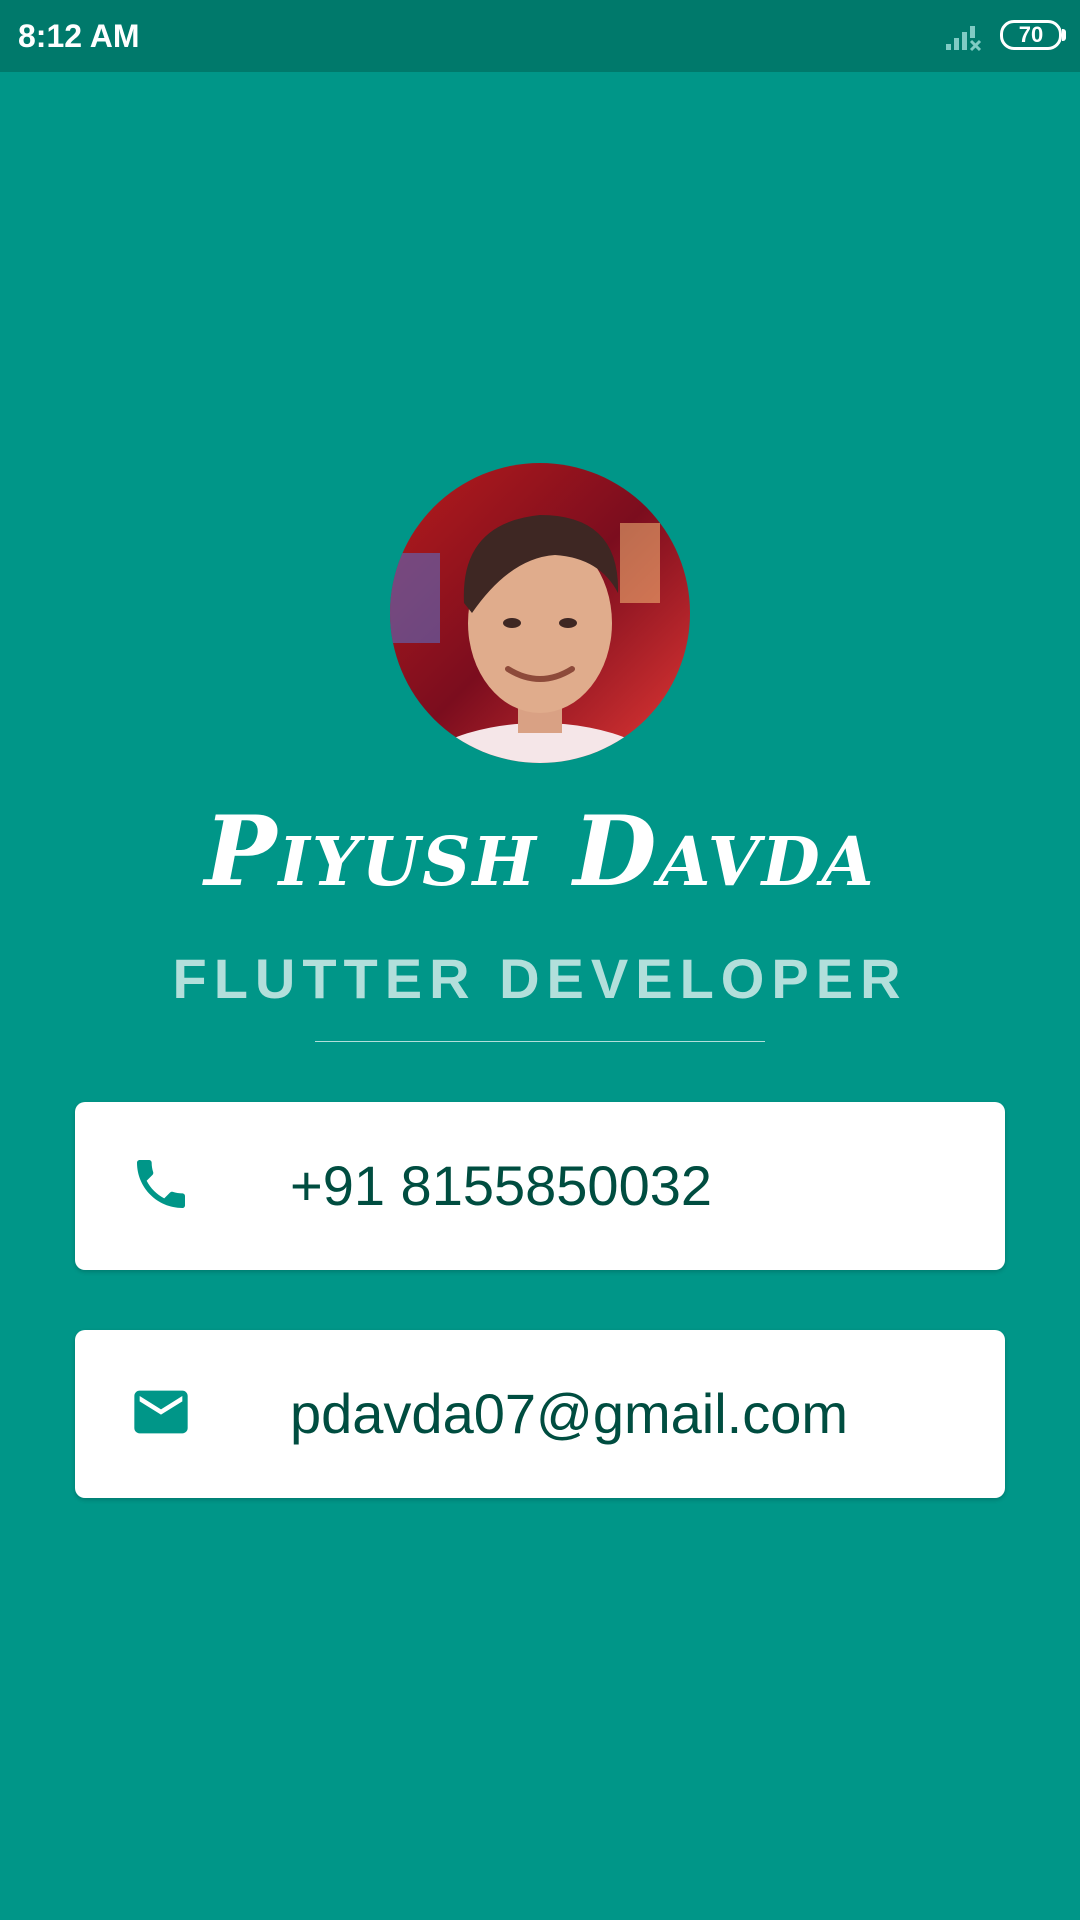 This screenshot has height=1920, width=1080. I want to click on battery-tip, so click(1064, 35).